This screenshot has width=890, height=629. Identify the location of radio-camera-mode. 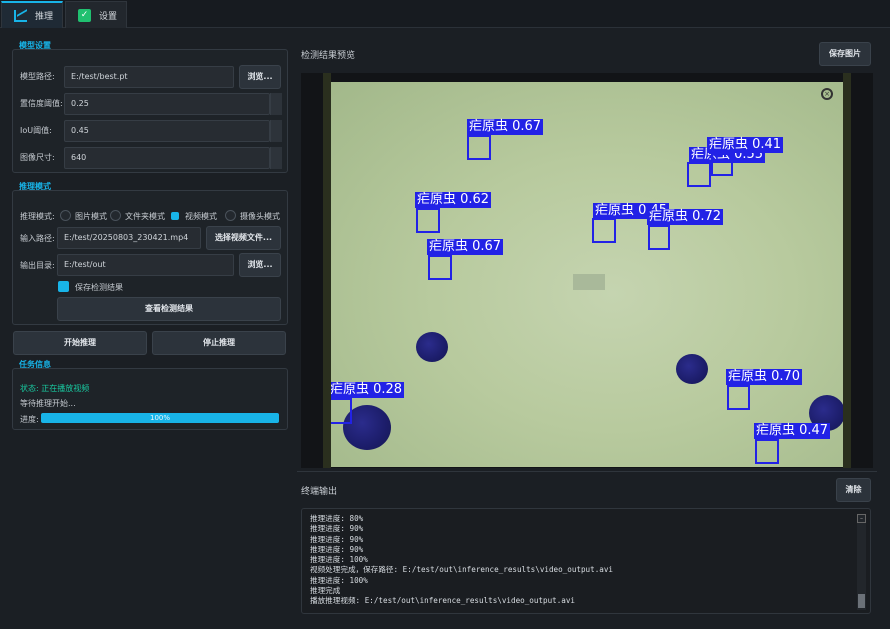
(230, 215).